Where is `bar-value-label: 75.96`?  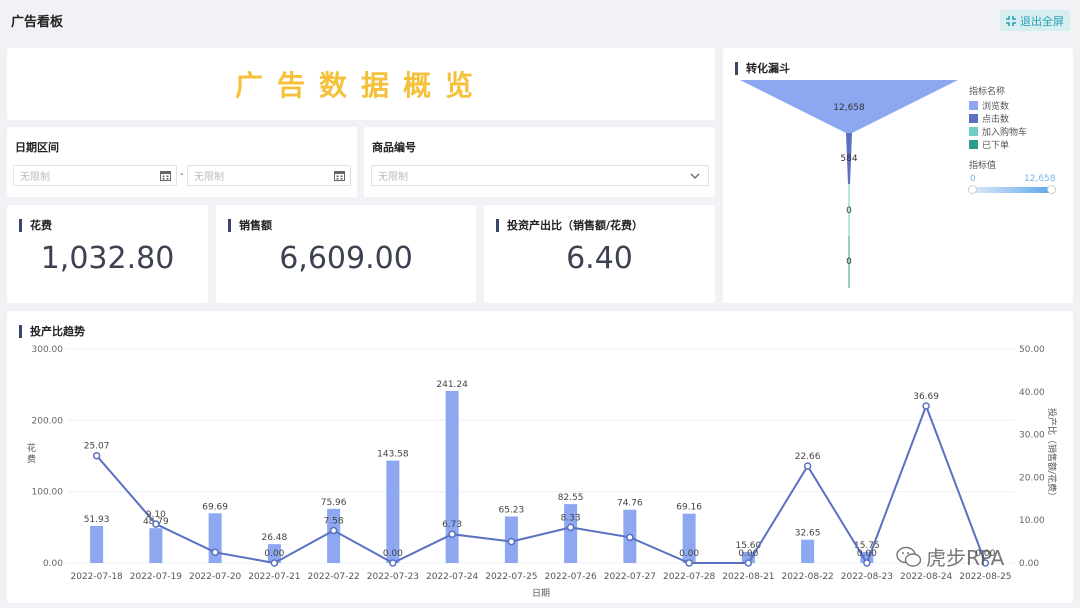 bar-value-label: 75.96 is located at coordinates (334, 503).